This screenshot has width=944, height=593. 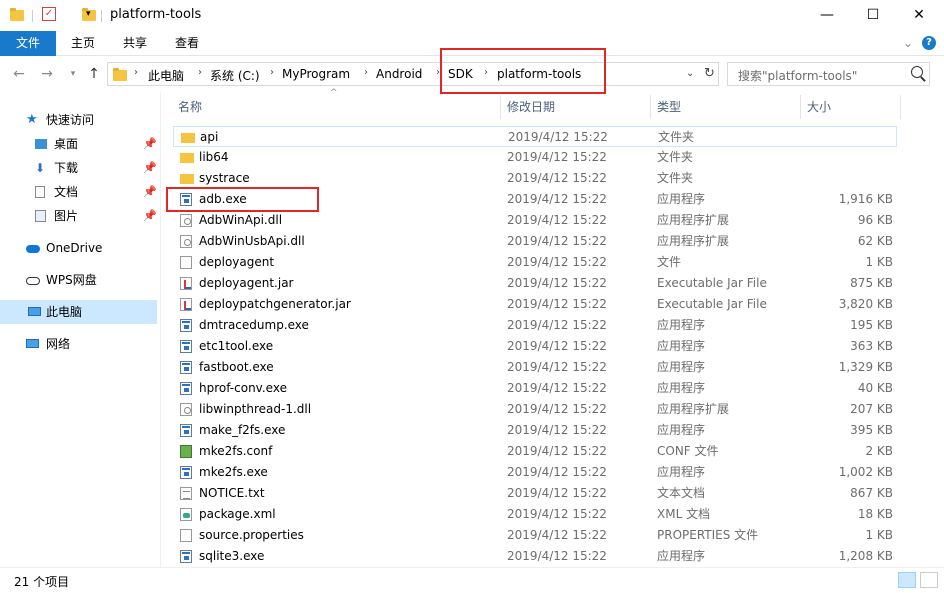 I want to click on folder-icon, so click(x=17, y=14).